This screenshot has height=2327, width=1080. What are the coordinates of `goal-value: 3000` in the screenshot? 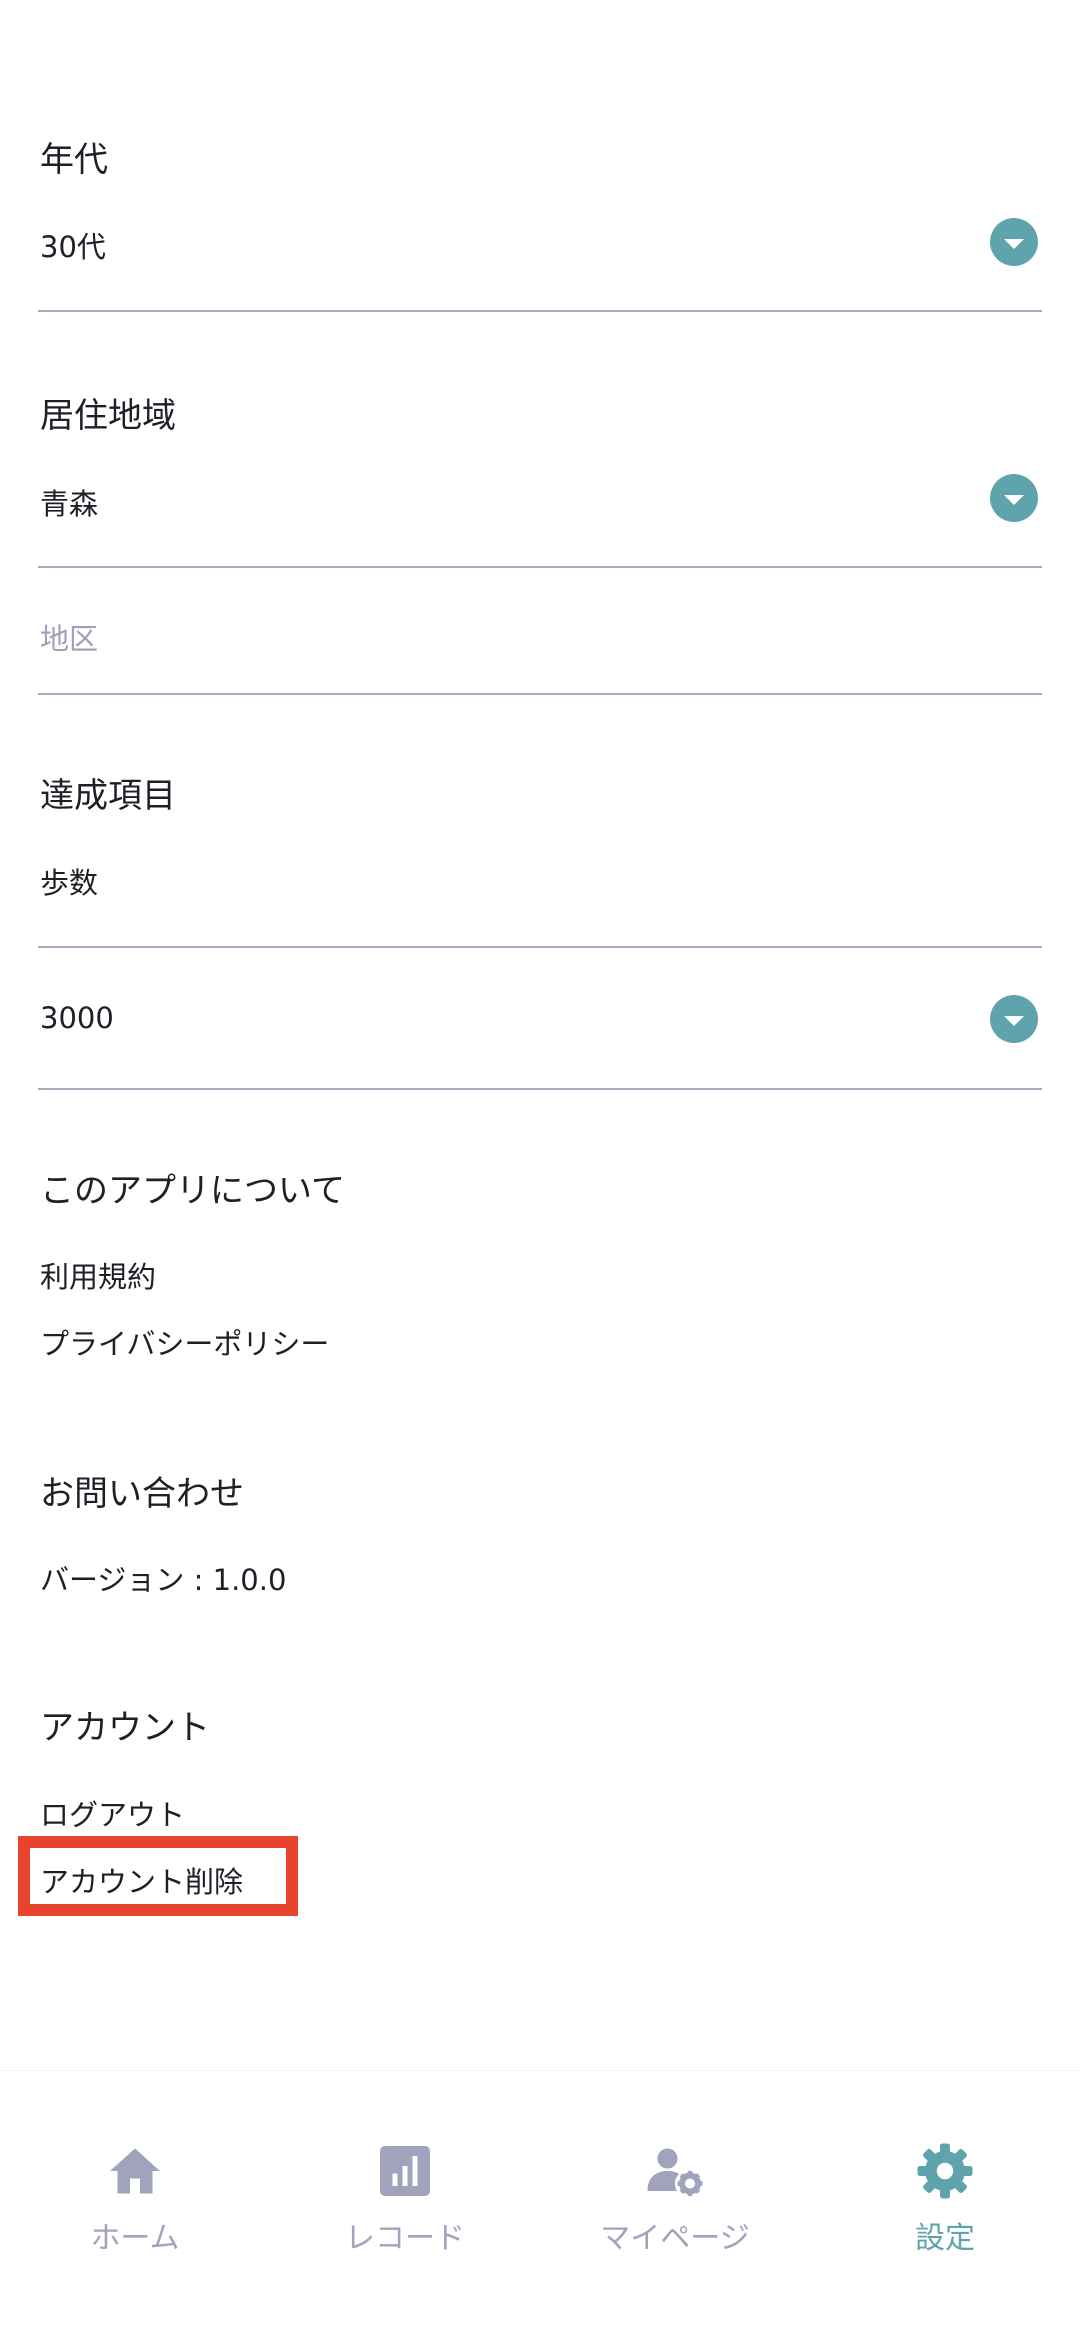 It's located at (77, 1018).